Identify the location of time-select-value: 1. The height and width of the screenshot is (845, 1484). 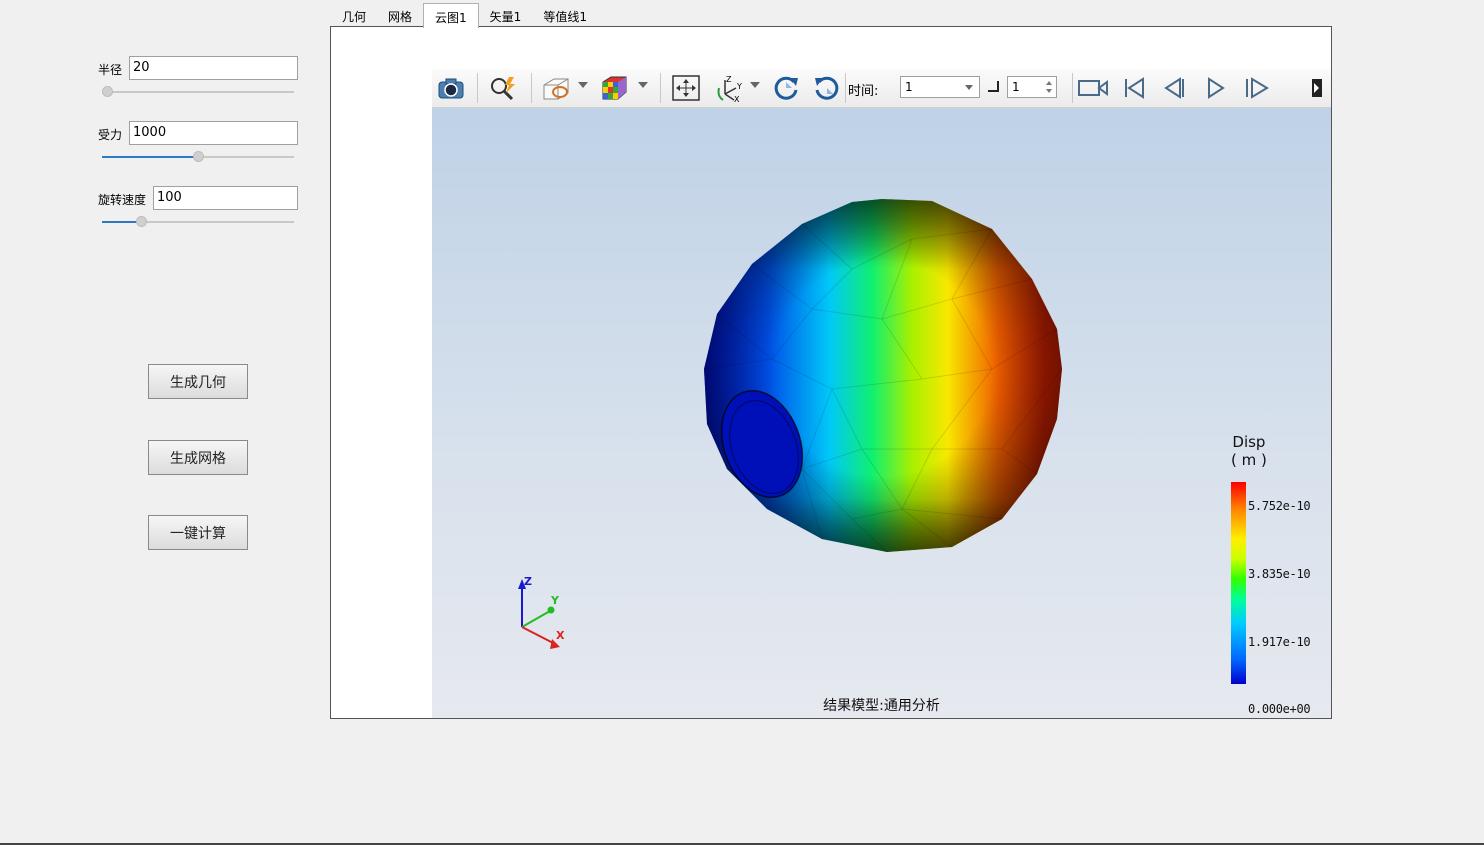
(909, 87).